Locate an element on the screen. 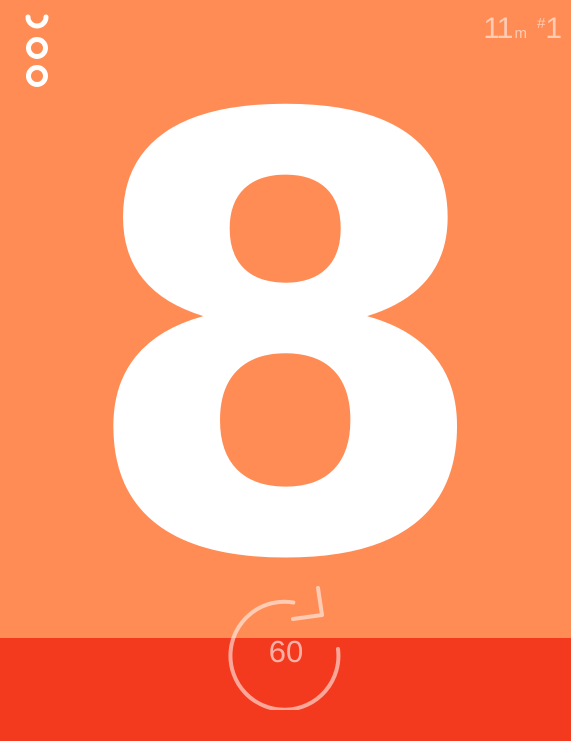 The height and width of the screenshot is (741, 571). minutes-unit: m is located at coordinates (520, 33).